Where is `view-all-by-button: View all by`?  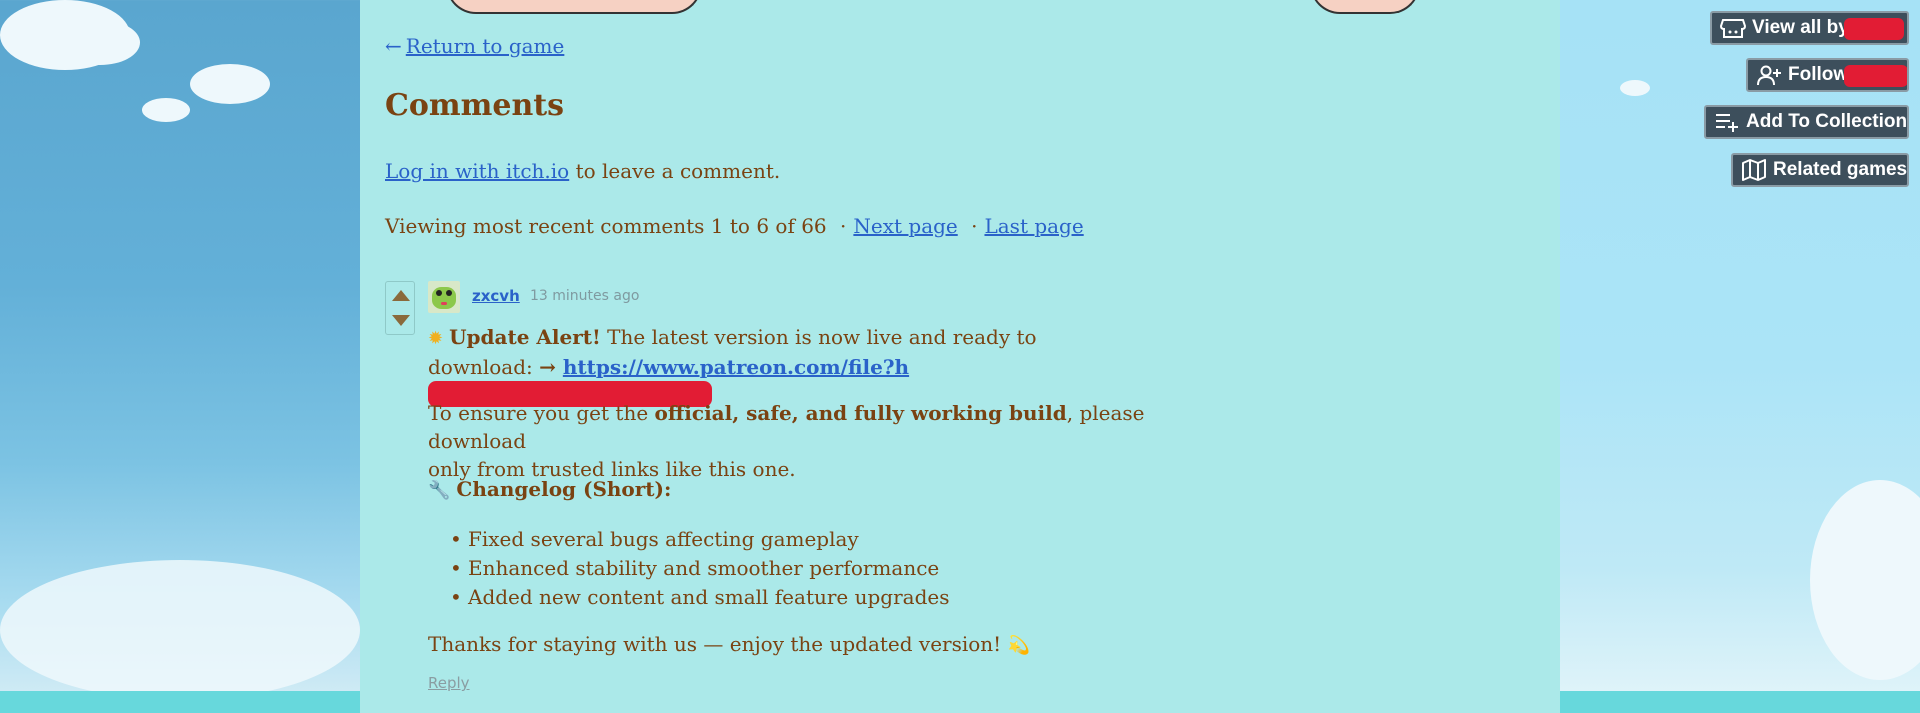 view-all-by-button: View all by is located at coordinates (1809, 28).